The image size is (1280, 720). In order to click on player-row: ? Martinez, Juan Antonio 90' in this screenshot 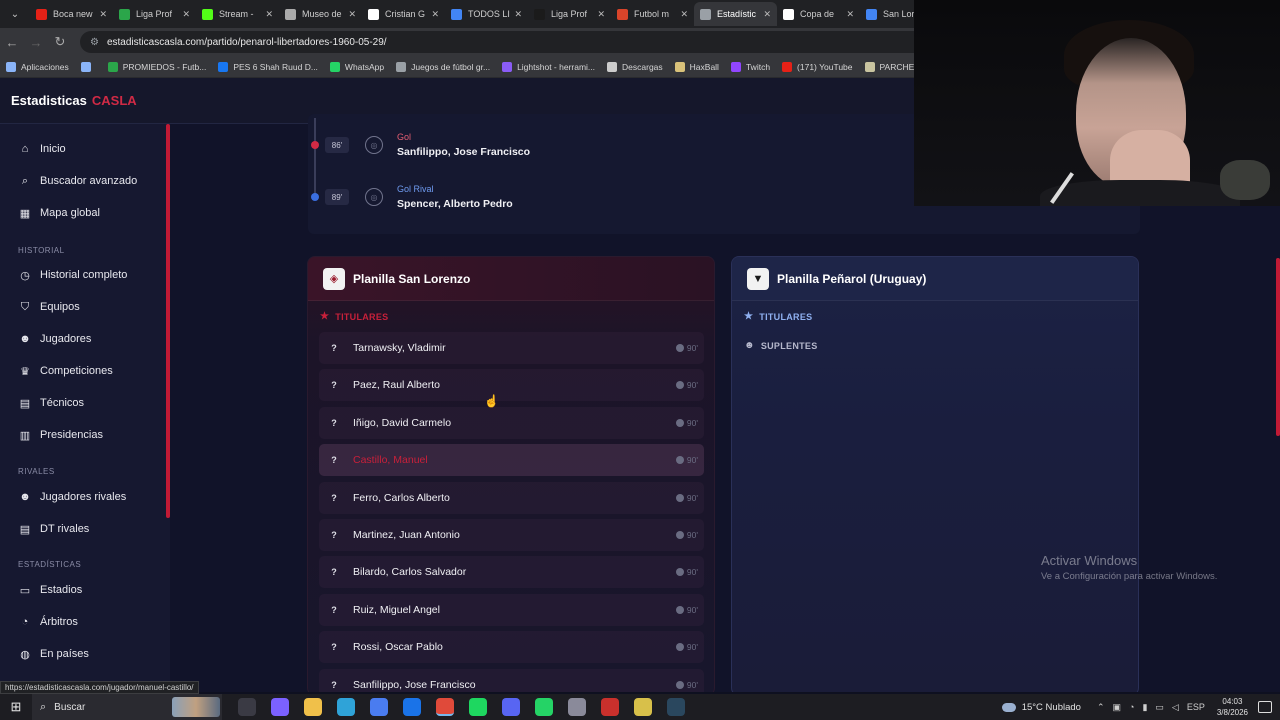, I will do `click(511, 535)`.